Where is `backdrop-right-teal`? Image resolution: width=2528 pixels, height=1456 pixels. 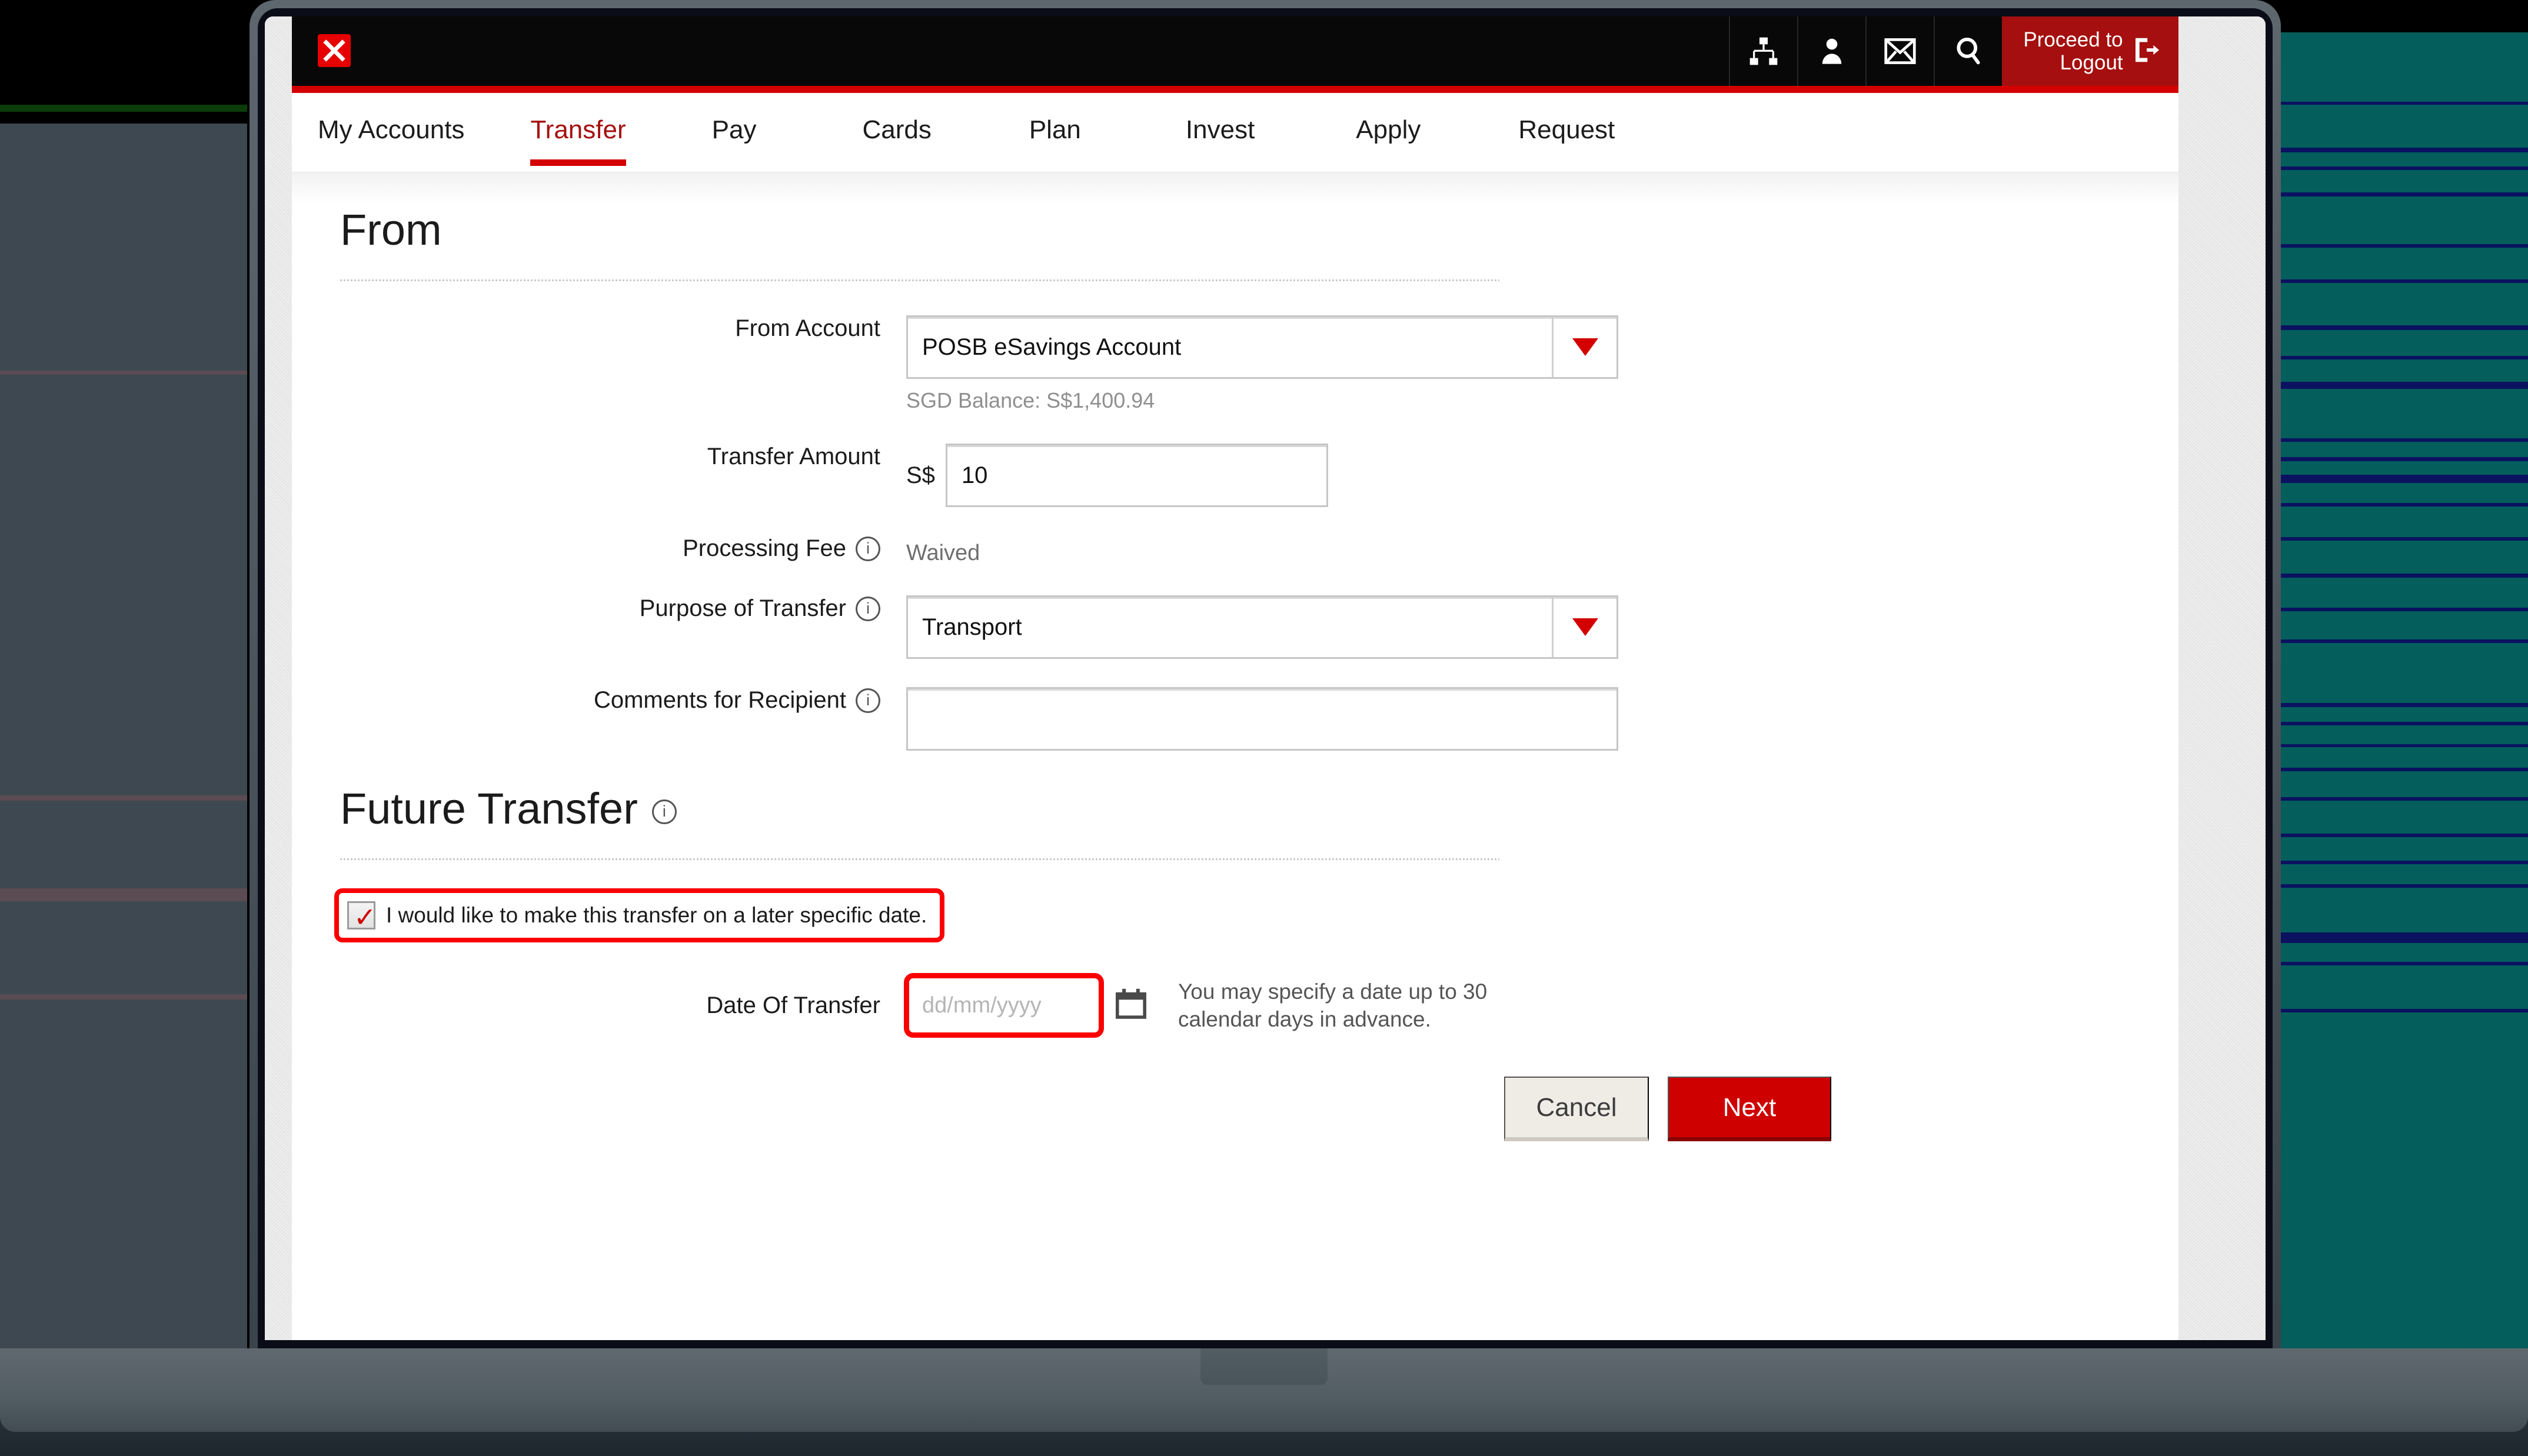
backdrop-right-teal is located at coordinates (2394, 694).